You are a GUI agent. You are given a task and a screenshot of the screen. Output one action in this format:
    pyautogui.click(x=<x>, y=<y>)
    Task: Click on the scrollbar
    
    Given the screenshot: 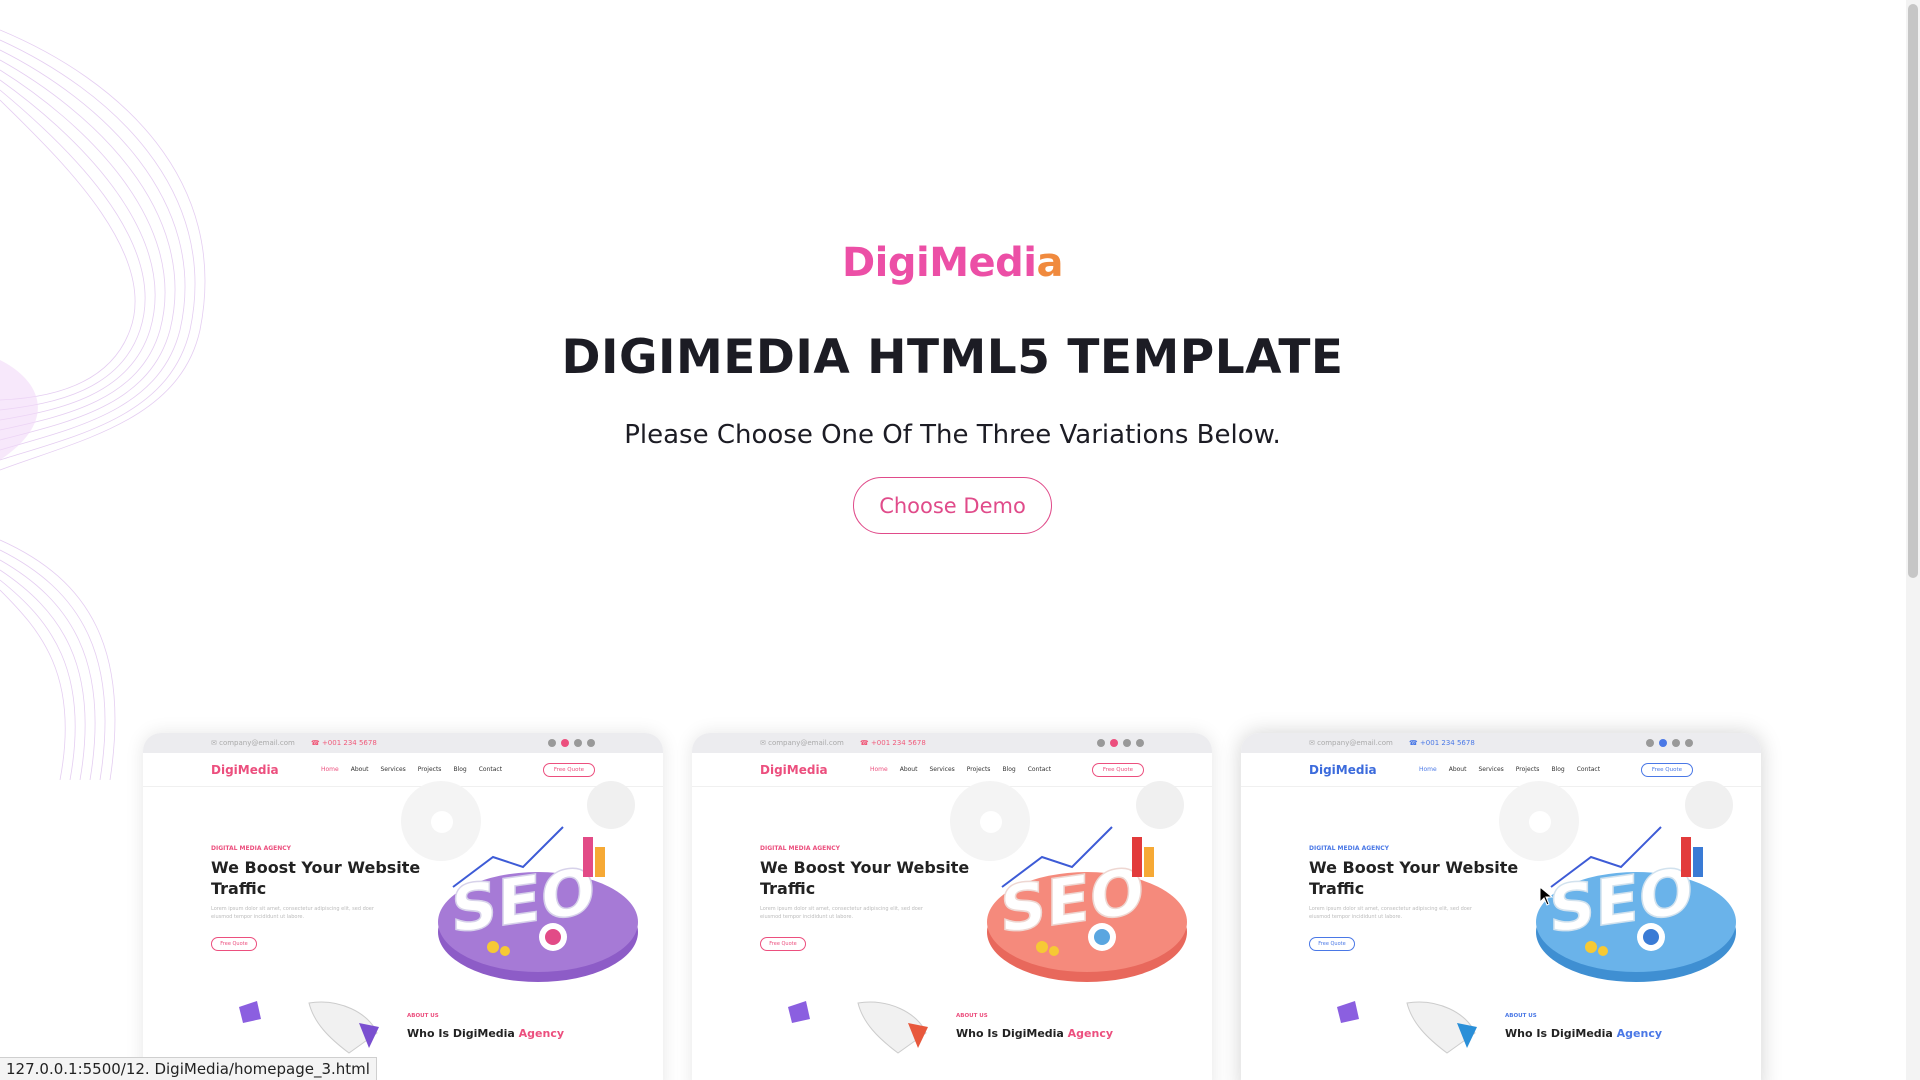 What is the action you would take?
    pyautogui.click(x=1913, y=540)
    